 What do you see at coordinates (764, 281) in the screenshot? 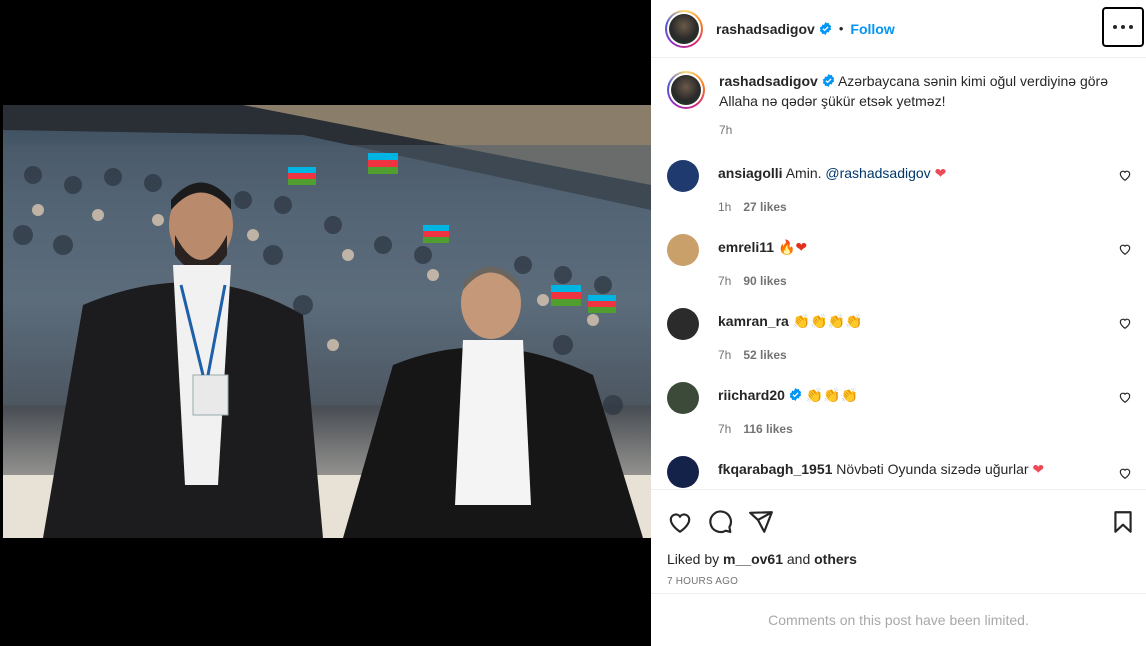
I see `comment-likes: 90 likes` at bounding box center [764, 281].